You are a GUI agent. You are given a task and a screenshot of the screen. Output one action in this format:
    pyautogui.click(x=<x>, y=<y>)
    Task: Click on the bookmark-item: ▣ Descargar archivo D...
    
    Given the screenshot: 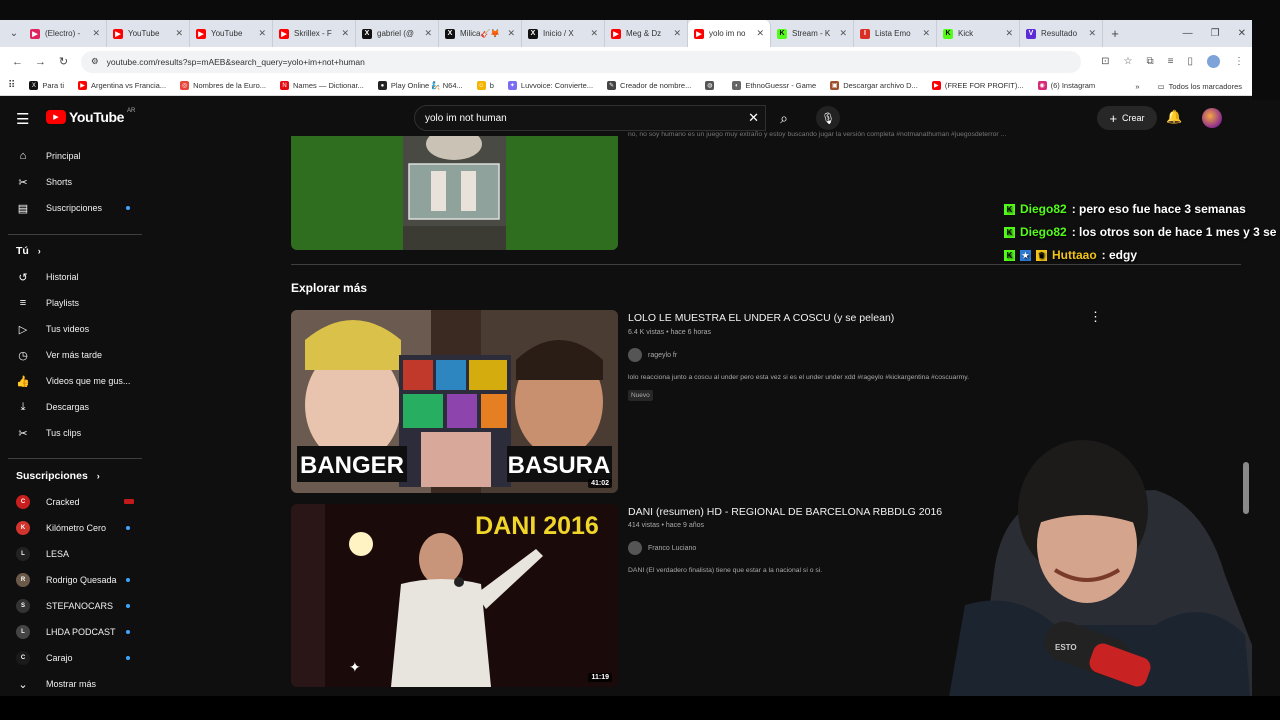 What is the action you would take?
    pyautogui.click(x=874, y=85)
    